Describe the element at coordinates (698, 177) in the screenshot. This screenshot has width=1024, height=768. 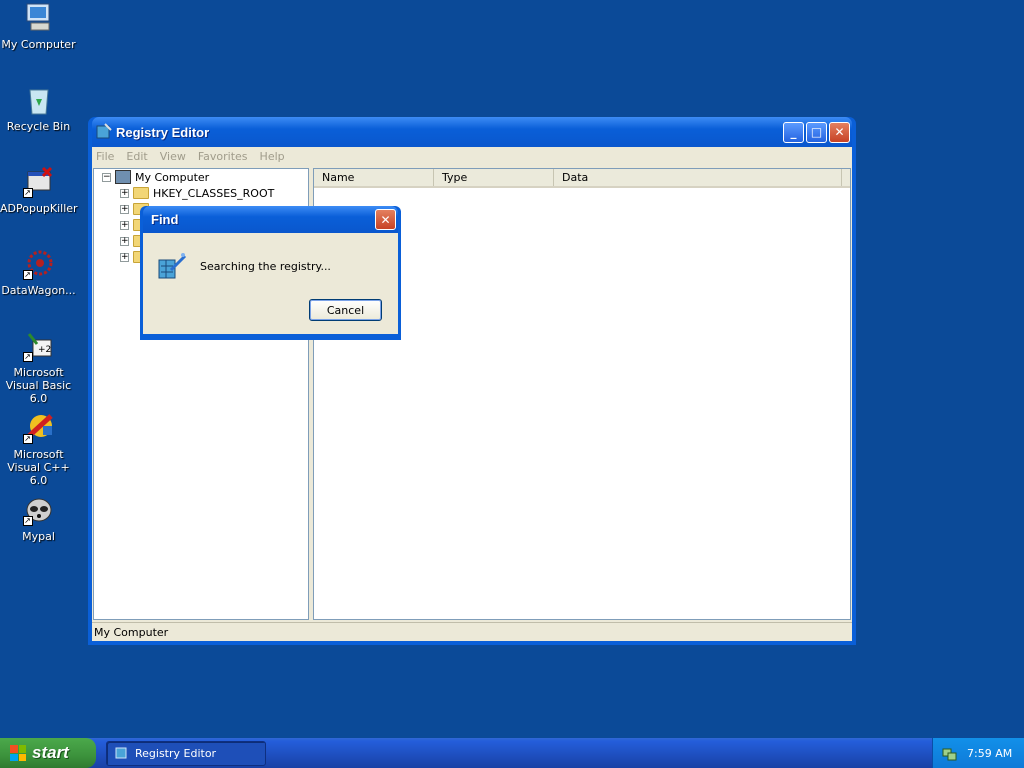
I see `column-header-data: Data` at that location.